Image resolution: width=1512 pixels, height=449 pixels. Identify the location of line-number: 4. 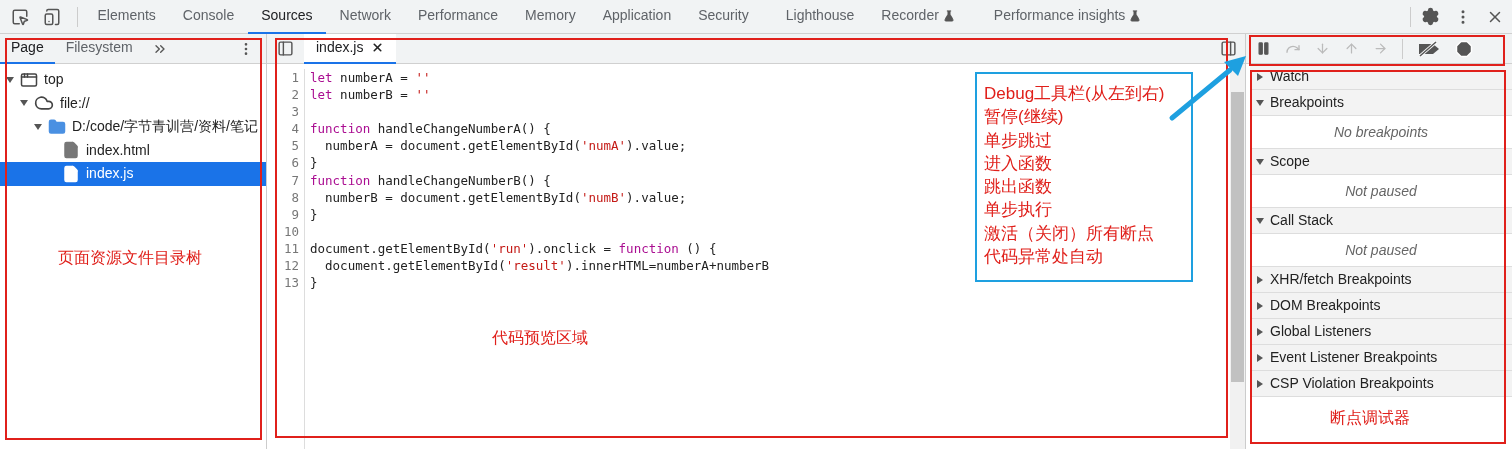
(294, 129).